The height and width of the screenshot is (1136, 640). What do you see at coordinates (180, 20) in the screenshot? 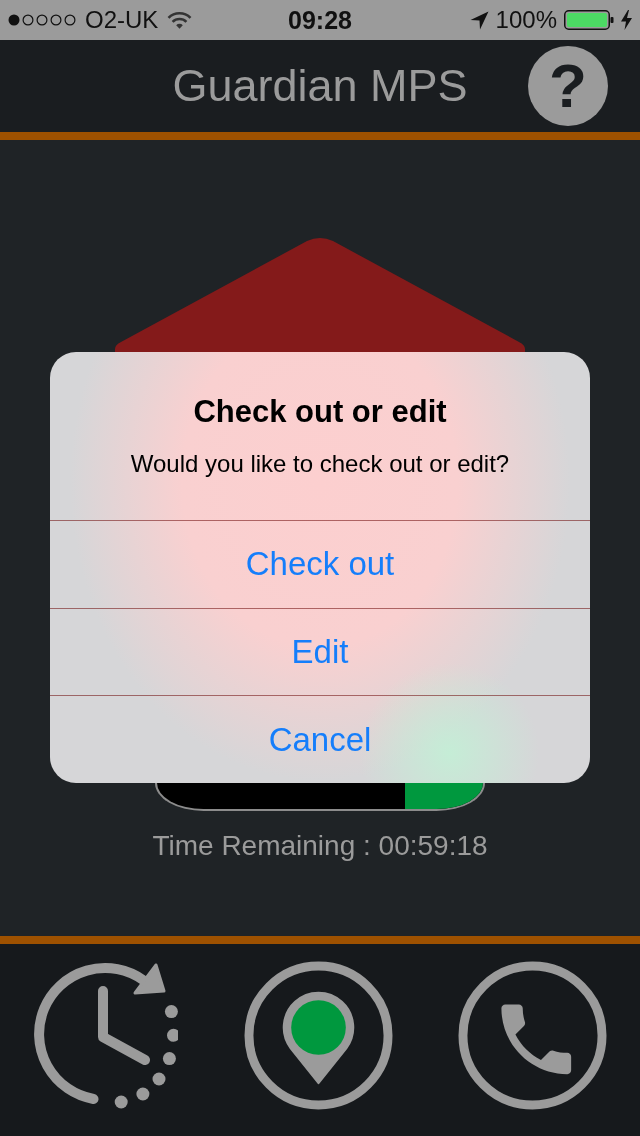
I see `wifi-icon` at bounding box center [180, 20].